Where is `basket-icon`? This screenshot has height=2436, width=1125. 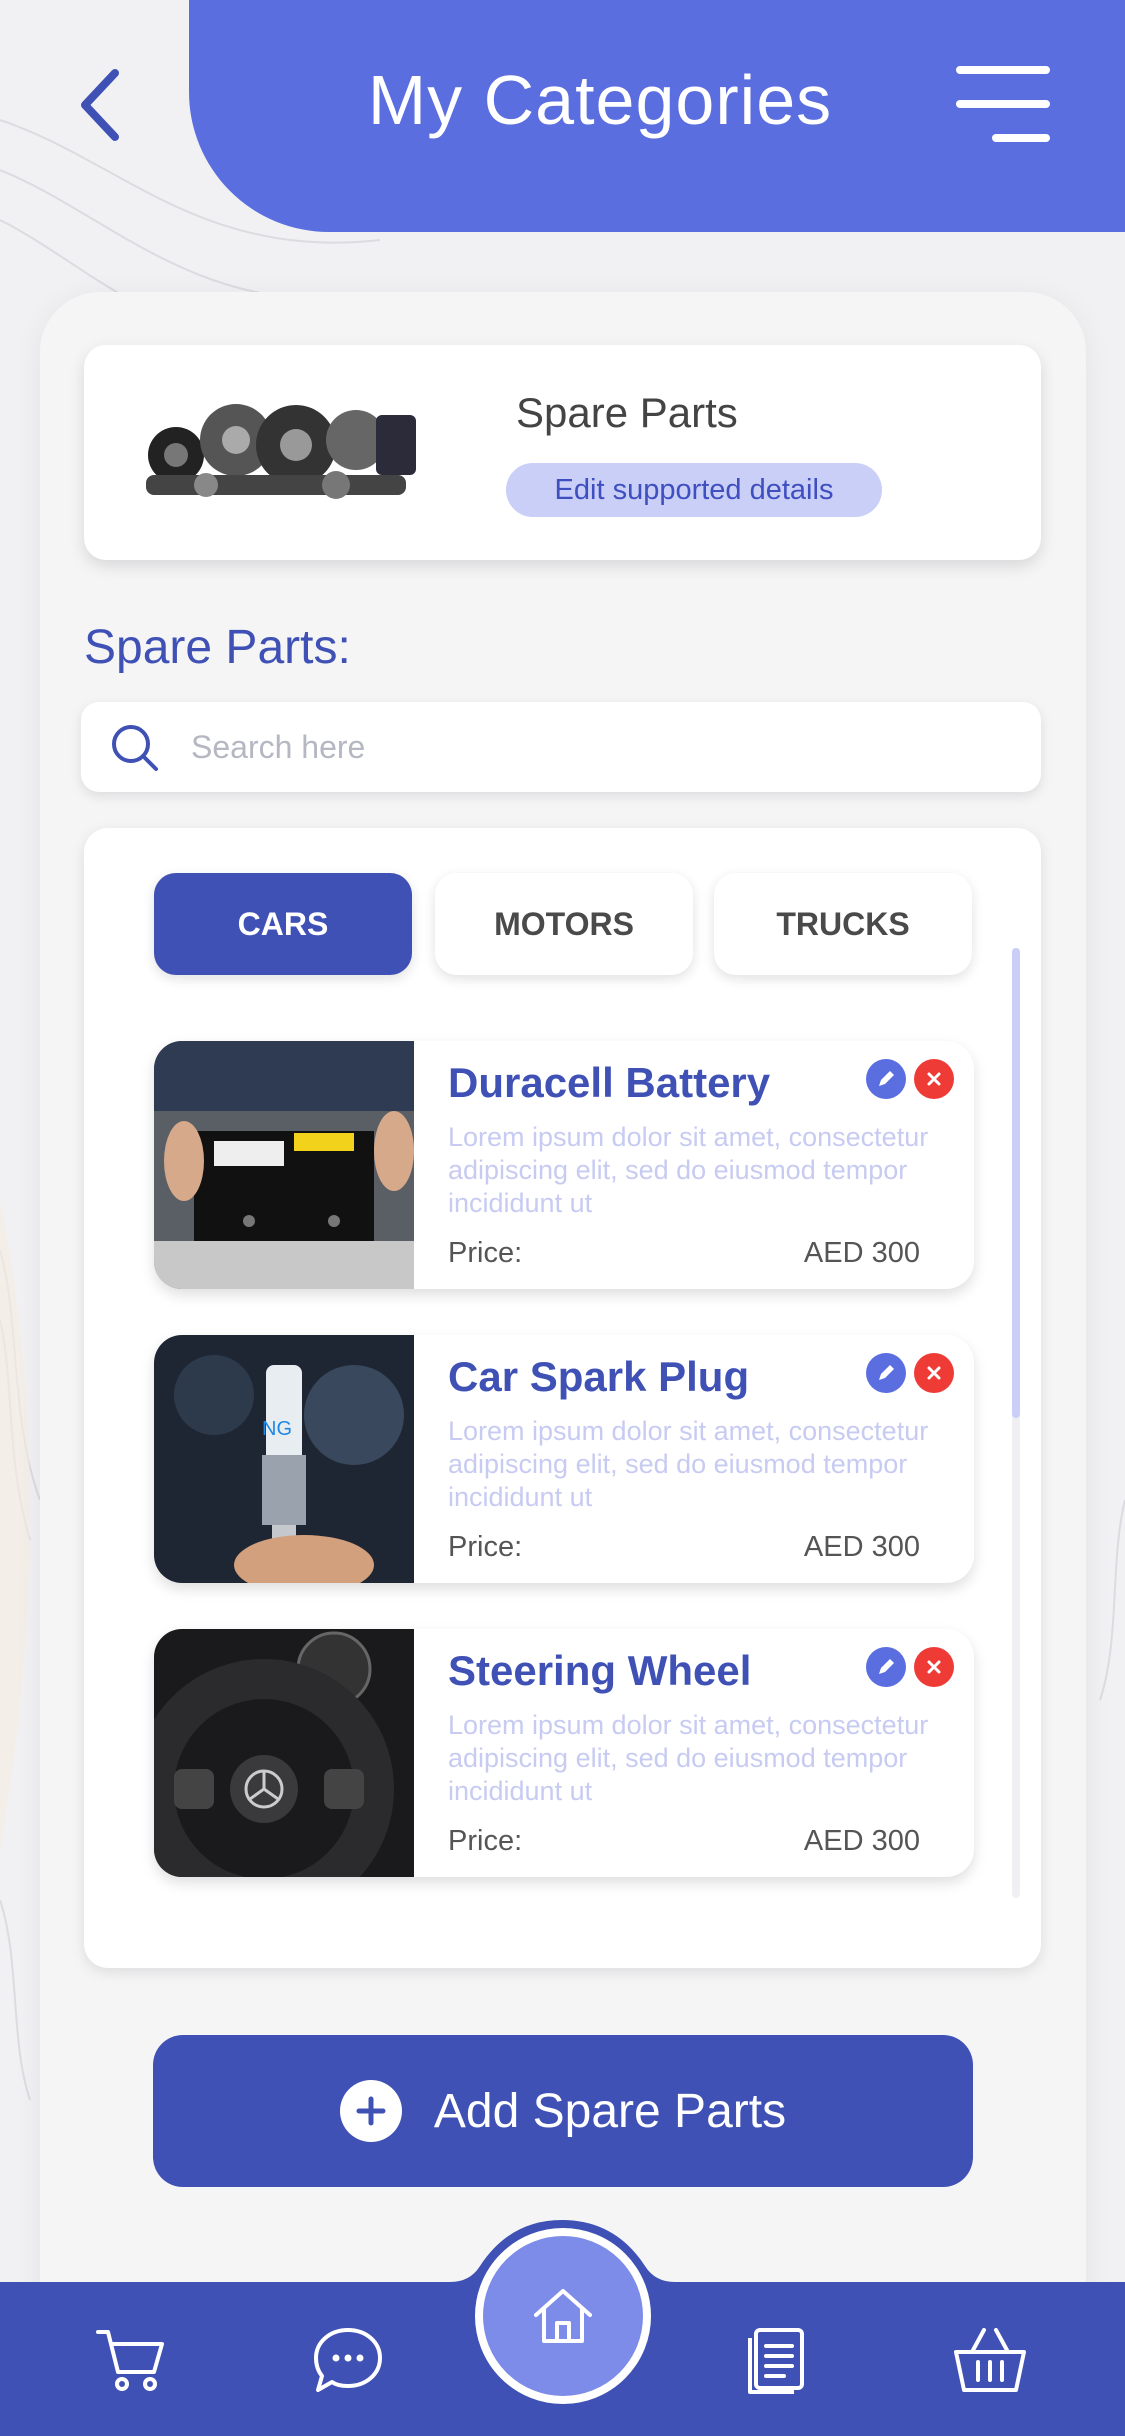 basket-icon is located at coordinates (990, 2360).